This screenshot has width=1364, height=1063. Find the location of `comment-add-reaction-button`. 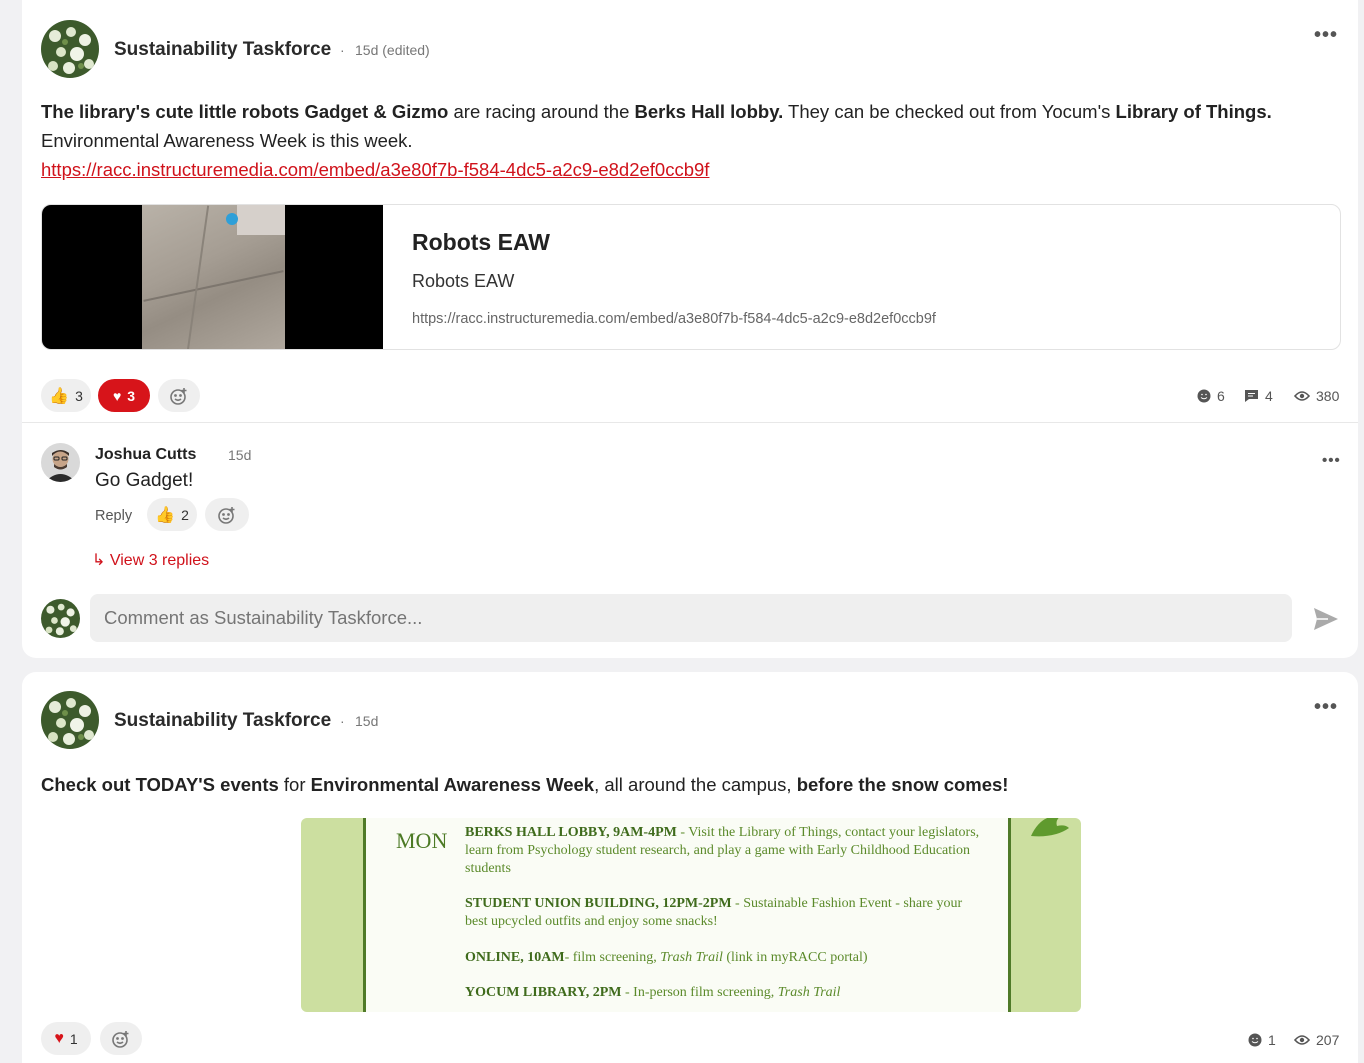

comment-add-reaction-button is located at coordinates (227, 514).